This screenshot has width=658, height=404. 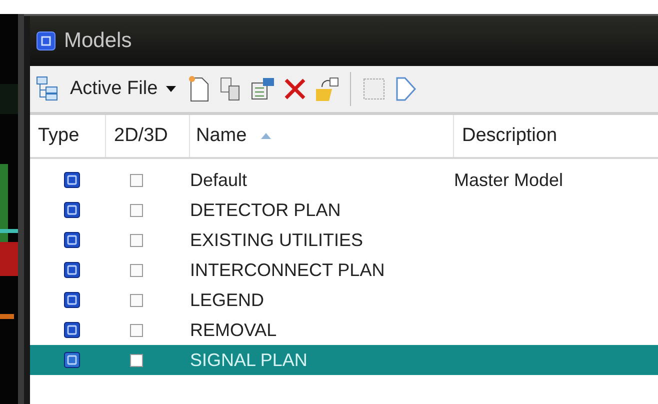 I want to click on source-dropdown: Active File, so click(x=123, y=89).